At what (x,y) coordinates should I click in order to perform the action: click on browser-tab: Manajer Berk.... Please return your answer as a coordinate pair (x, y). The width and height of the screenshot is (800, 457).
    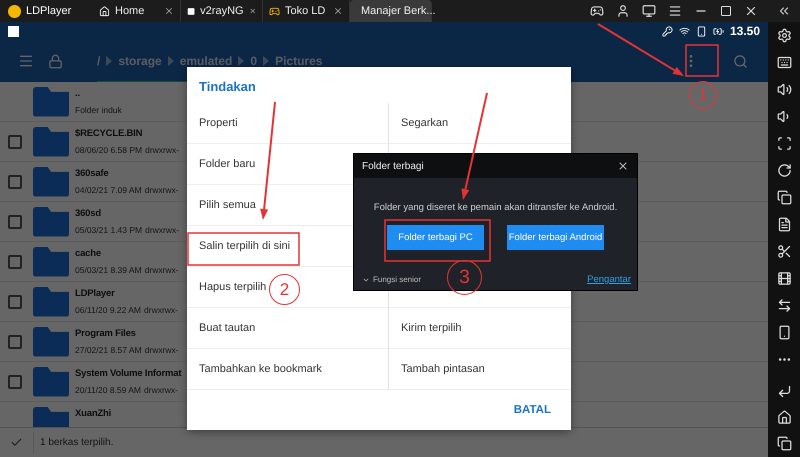
    Looking at the image, I should click on (391, 11).